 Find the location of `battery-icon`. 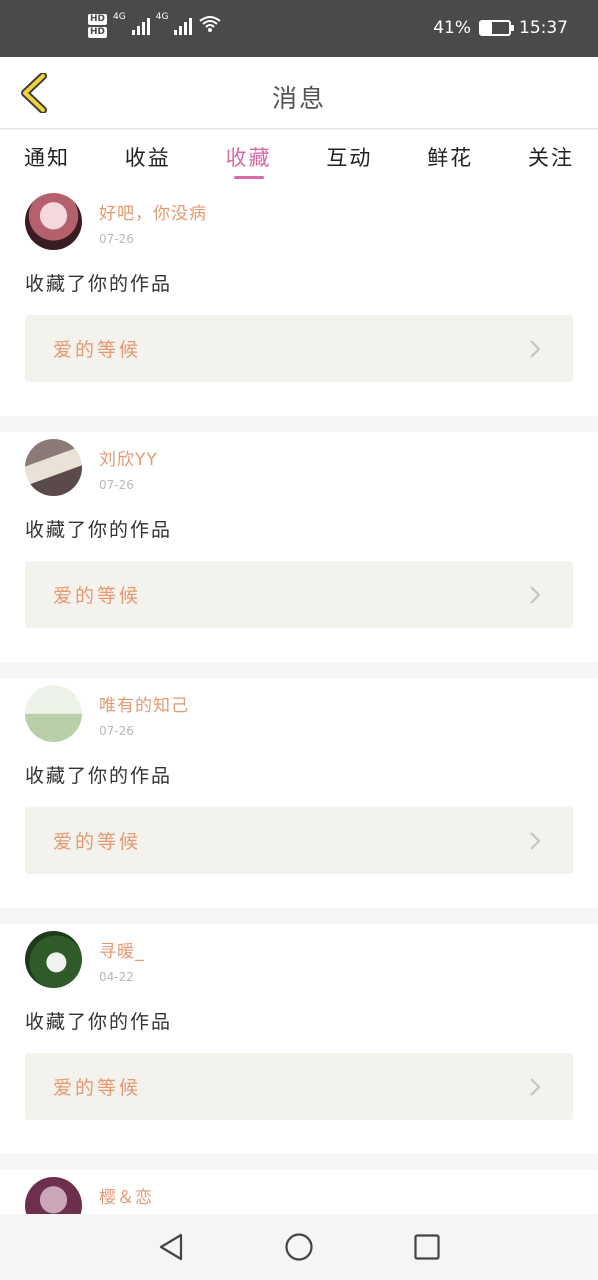

battery-icon is located at coordinates (496, 28).